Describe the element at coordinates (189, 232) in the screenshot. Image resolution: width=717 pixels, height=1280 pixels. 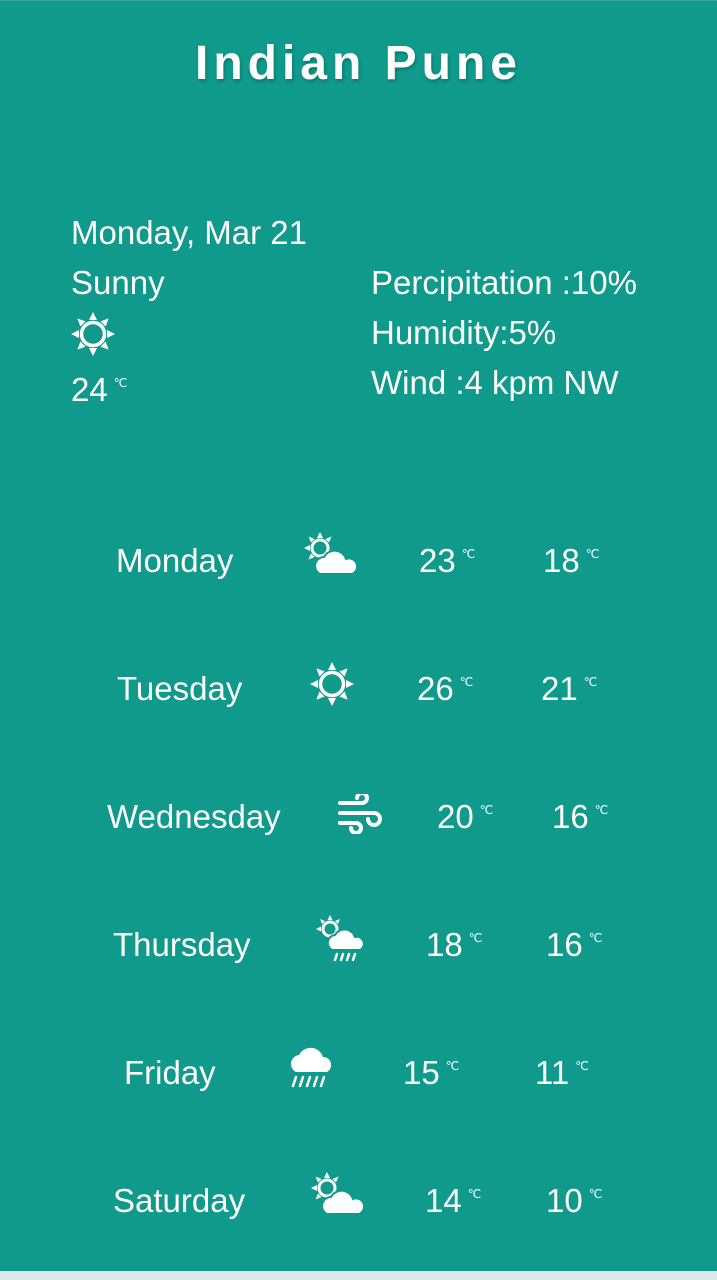
I see `current-date: Monday, Mar 21` at that location.